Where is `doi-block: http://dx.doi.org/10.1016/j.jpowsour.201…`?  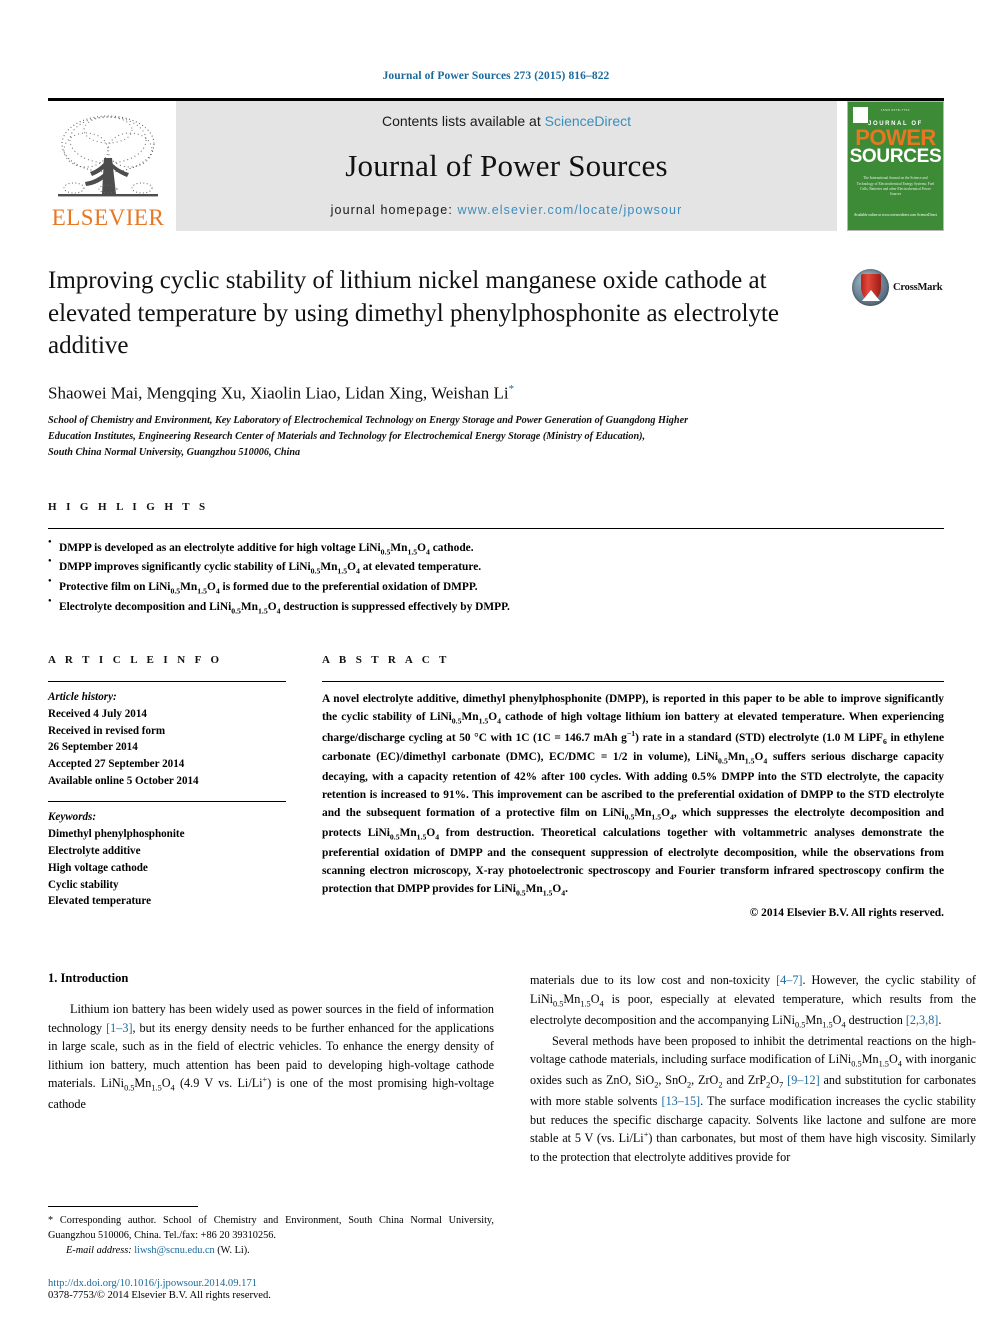
doi-block: http://dx.doi.org/10.1016/j.jpowsour.201… is located at coordinates (271, 1289).